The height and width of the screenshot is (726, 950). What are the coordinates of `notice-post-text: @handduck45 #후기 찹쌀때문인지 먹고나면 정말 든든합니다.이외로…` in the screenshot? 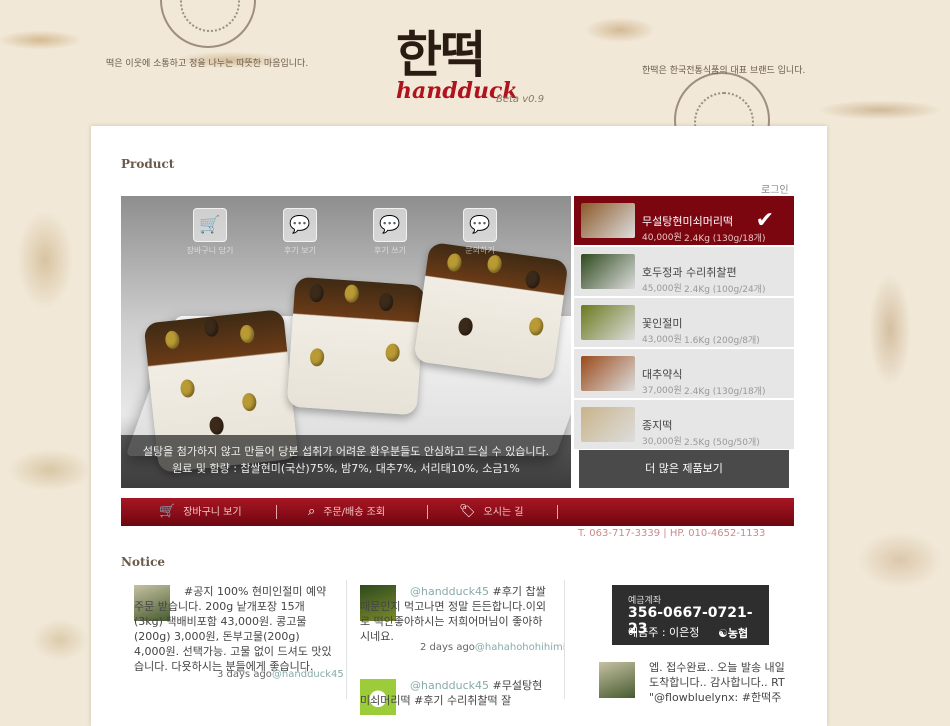 It's located at (455, 614).